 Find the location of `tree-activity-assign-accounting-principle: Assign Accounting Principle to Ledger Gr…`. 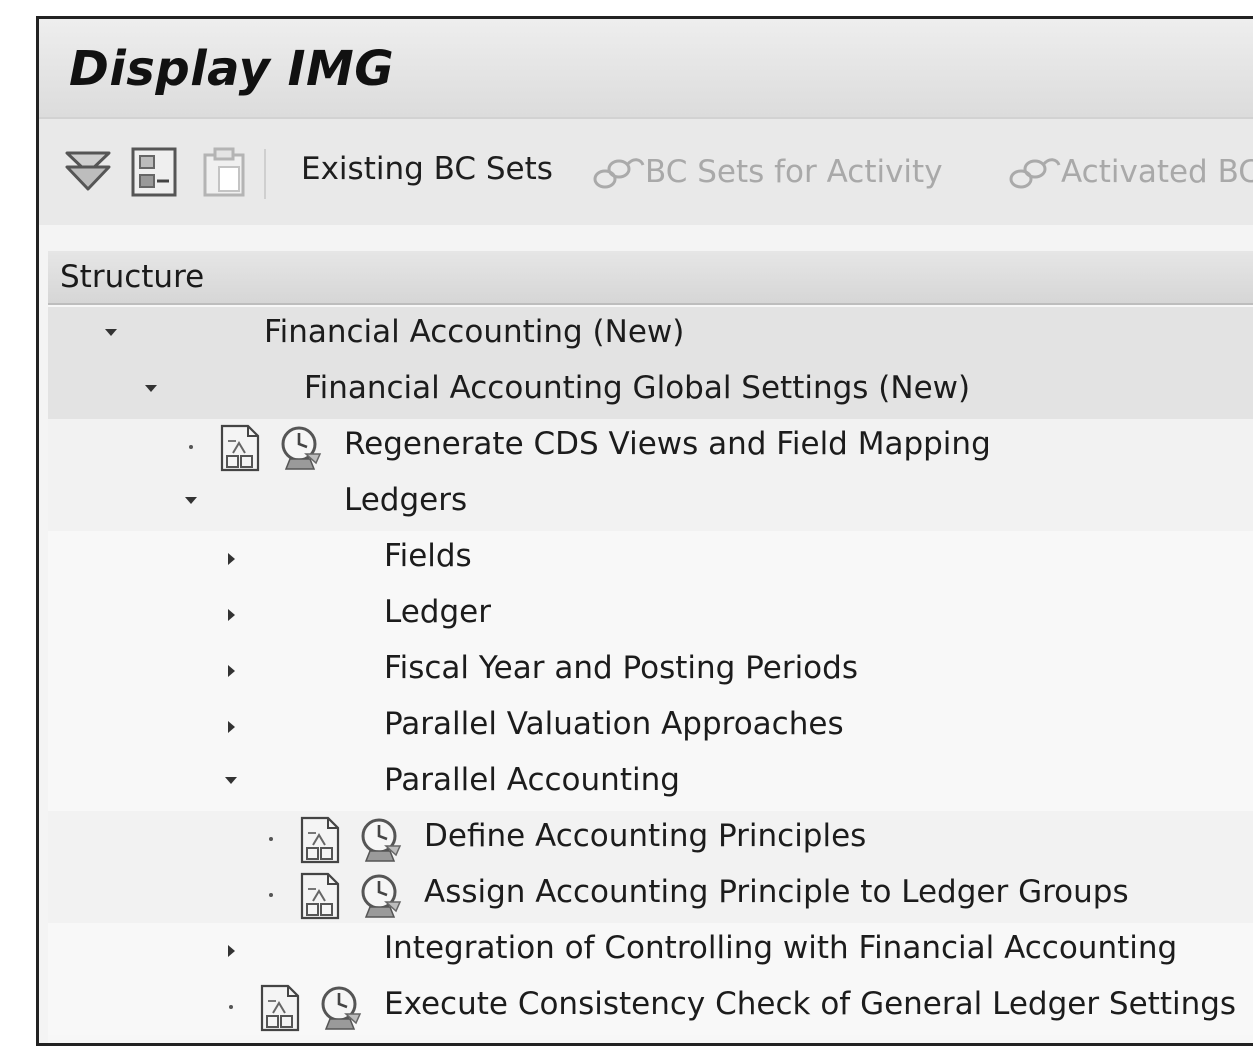

tree-activity-assign-accounting-principle: Assign Accounting Principle to Ledger Gr… is located at coordinates (650, 896).